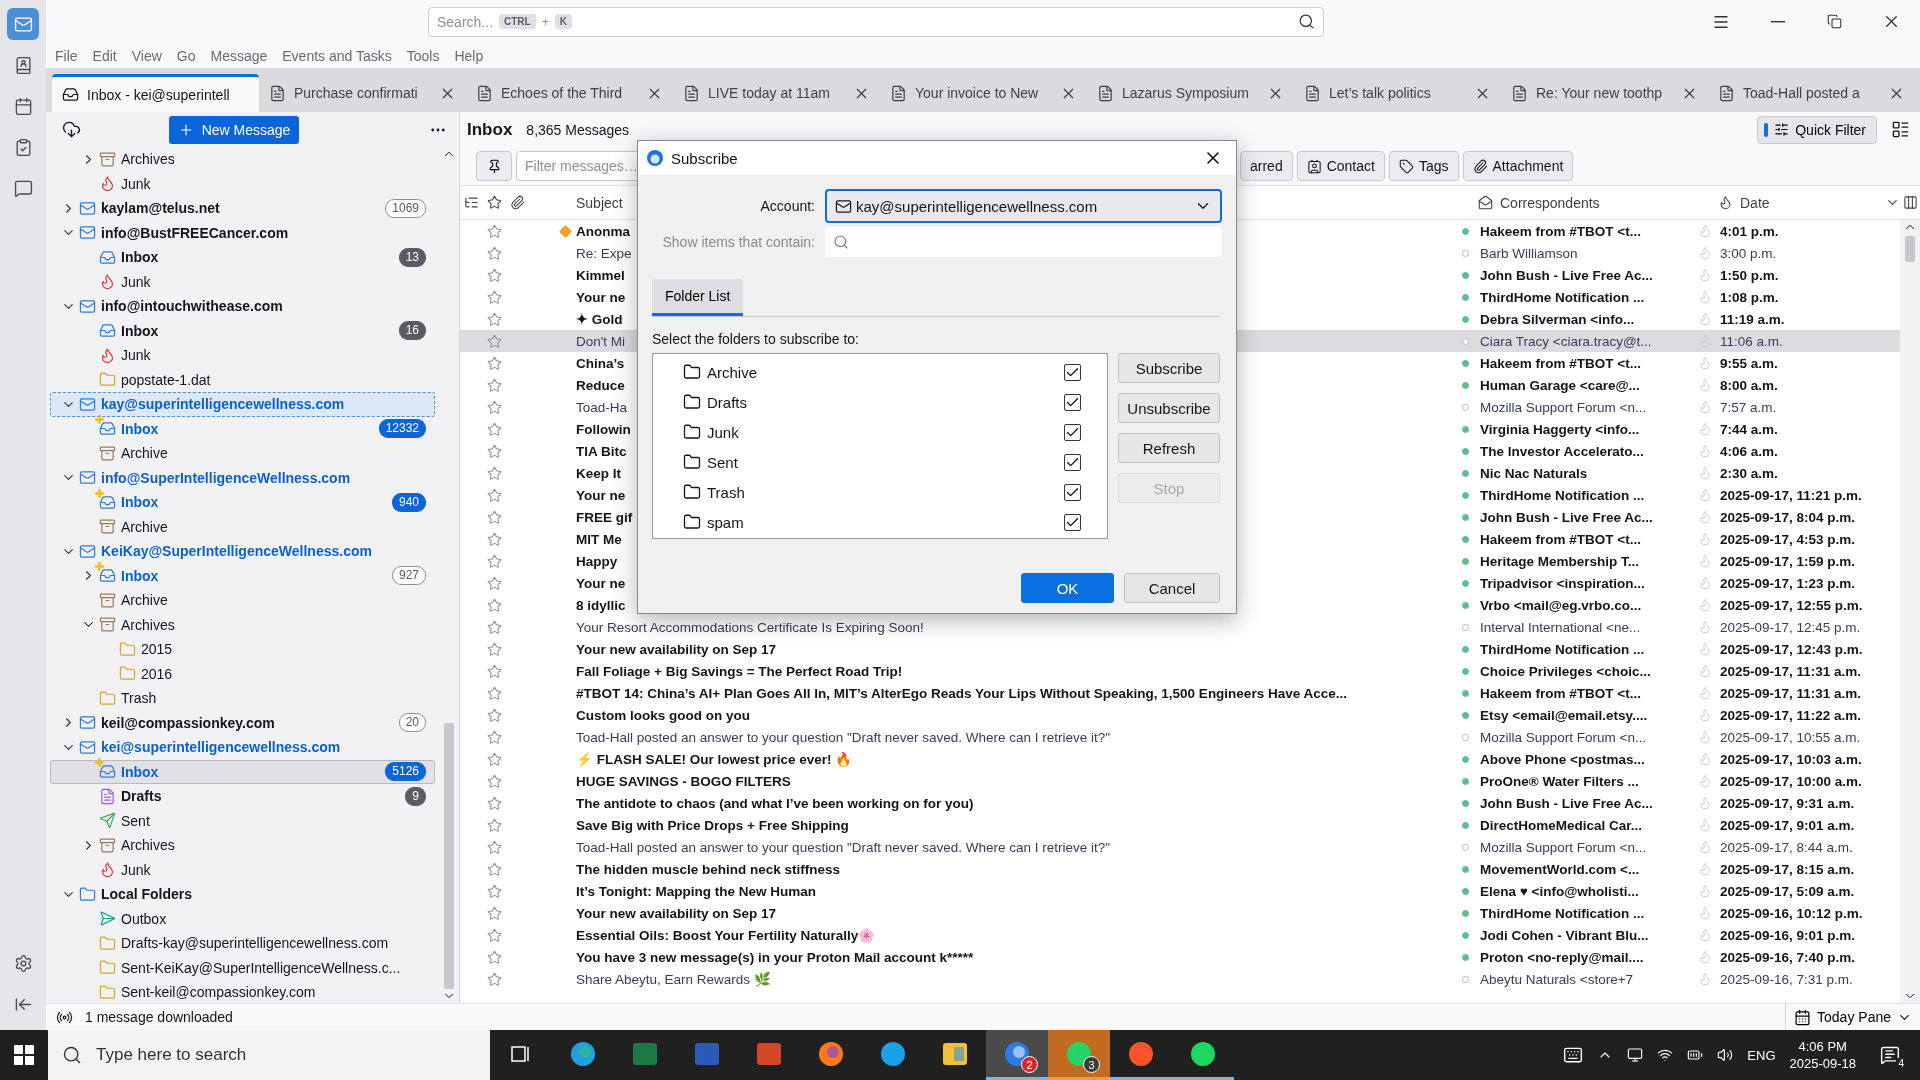 Image resolution: width=1920 pixels, height=1080 pixels. What do you see at coordinates (698, 297) in the screenshot?
I see `tab: Folder List` at bounding box center [698, 297].